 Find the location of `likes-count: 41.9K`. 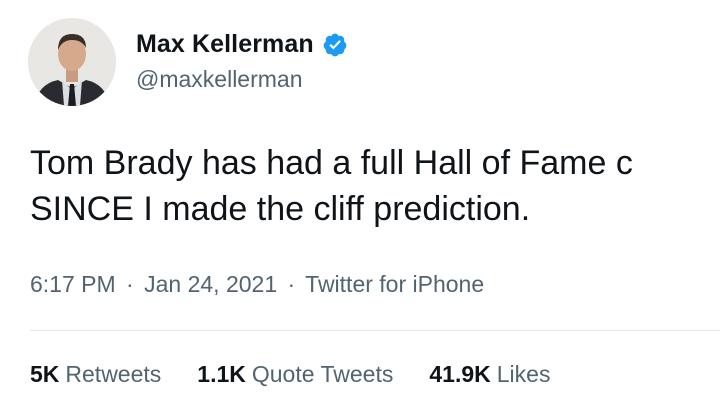

likes-count: 41.9K is located at coordinates (460, 374).